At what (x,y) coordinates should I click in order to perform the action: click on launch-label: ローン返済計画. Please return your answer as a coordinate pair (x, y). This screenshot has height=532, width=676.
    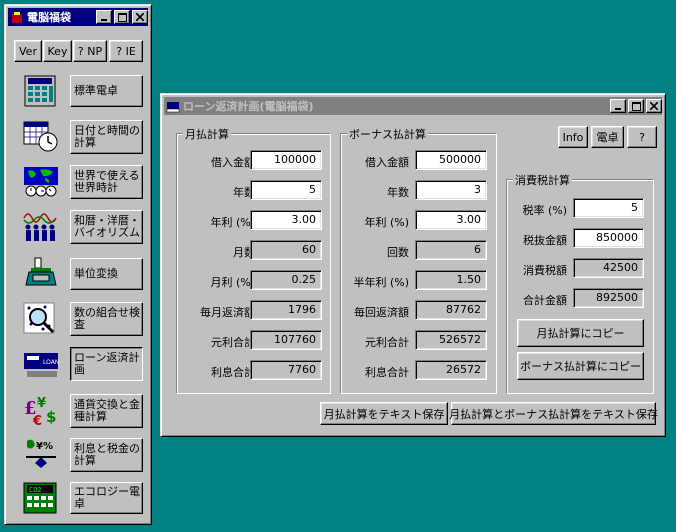
    Looking at the image, I should click on (107, 363).